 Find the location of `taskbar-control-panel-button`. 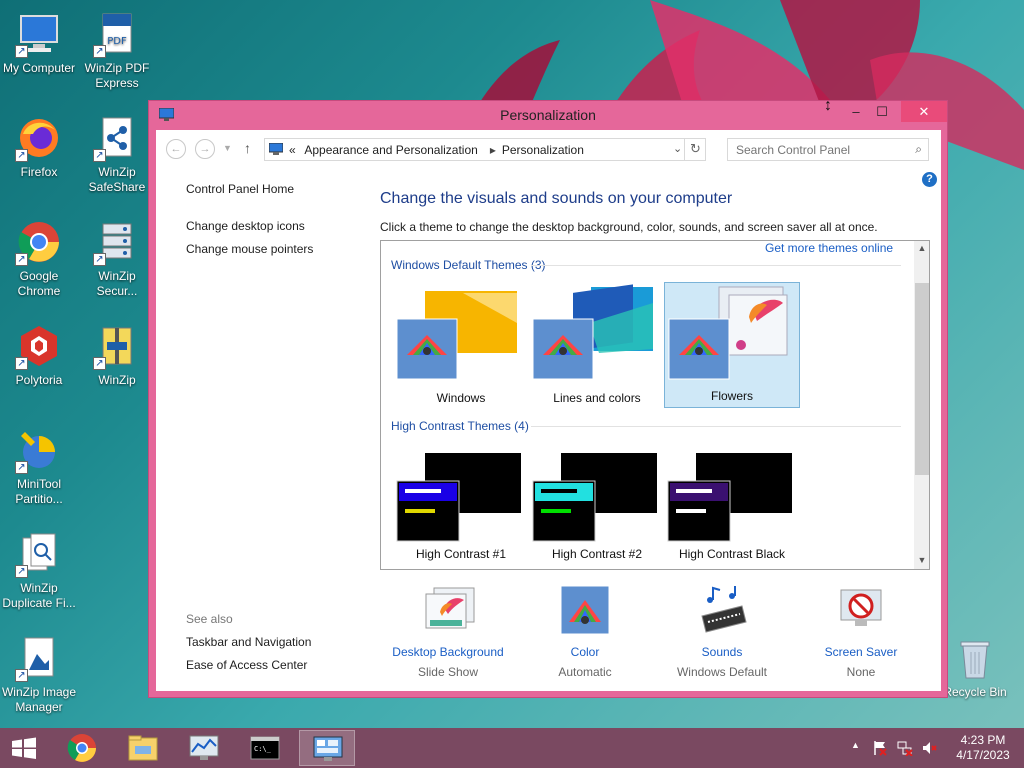

taskbar-control-panel-button is located at coordinates (327, 748).